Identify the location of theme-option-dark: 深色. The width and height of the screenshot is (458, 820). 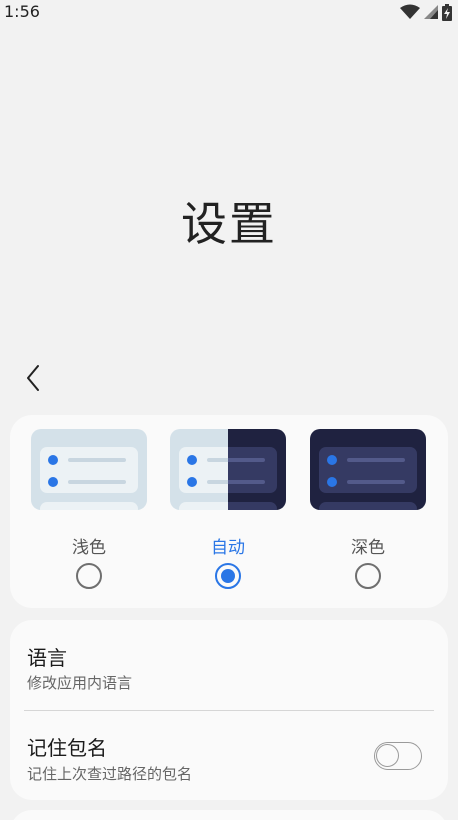
(368, 514).